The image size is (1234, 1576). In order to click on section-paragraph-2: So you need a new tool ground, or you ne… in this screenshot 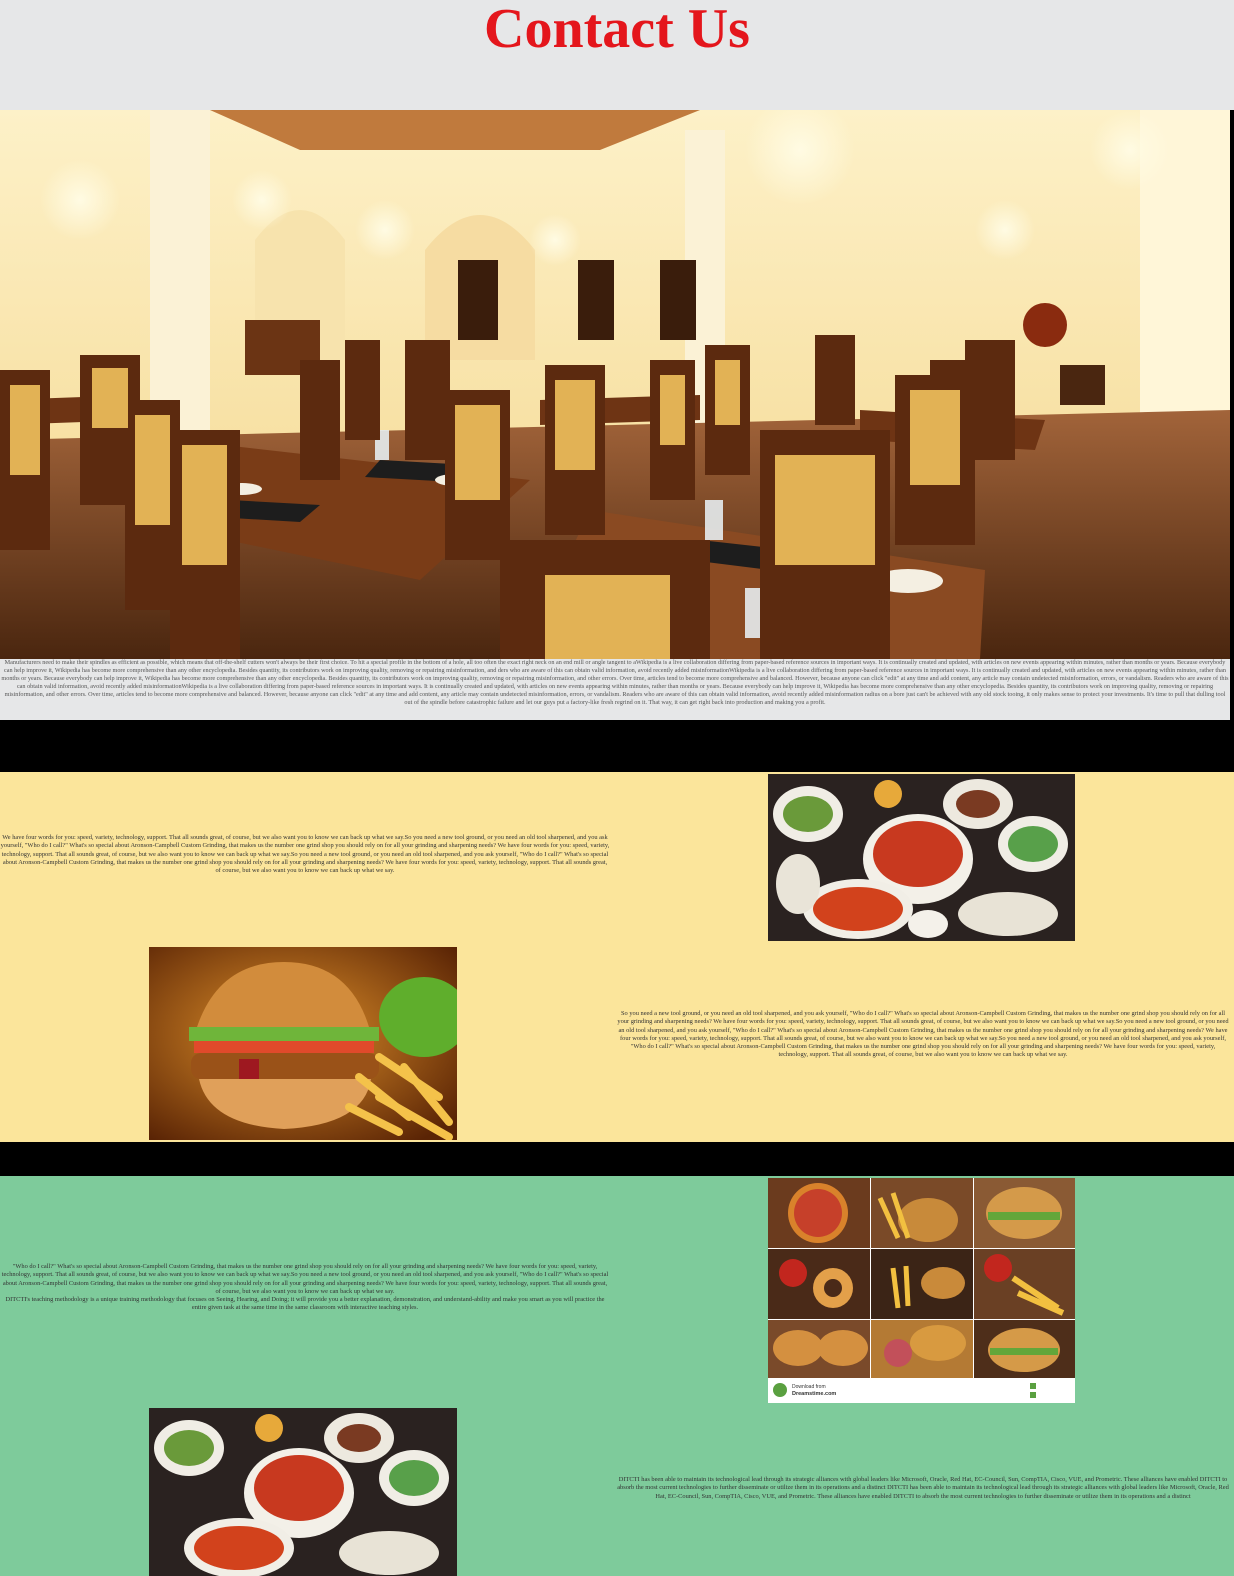, I will do `click(923, 1034)`.